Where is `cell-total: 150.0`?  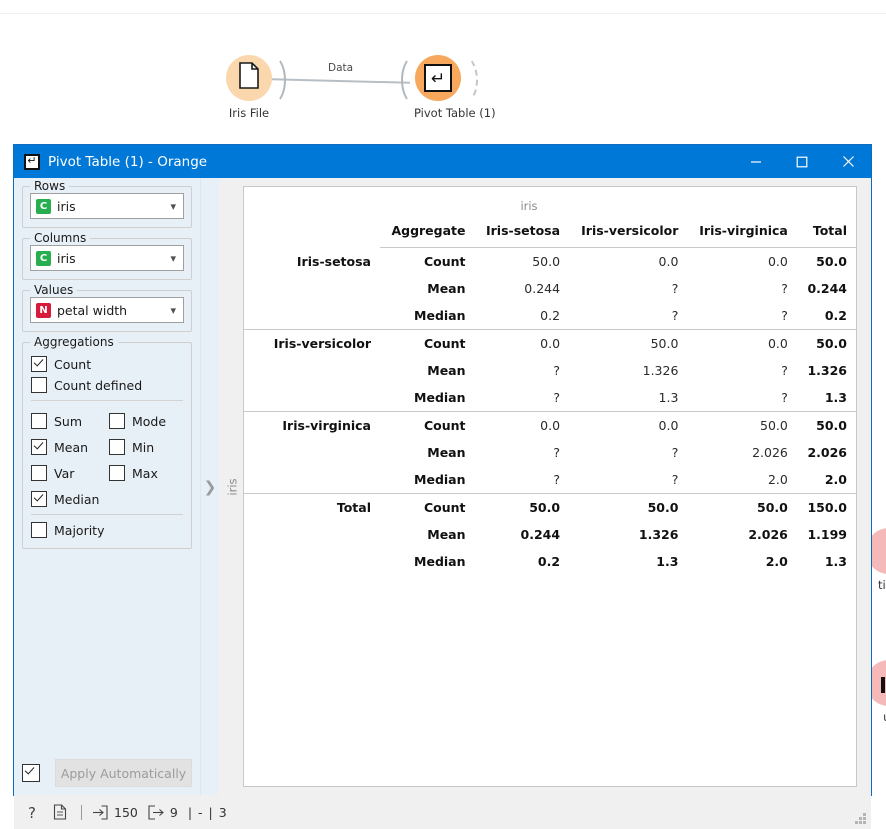
cell-total: 150.0 is located at coordinates (826, 507).